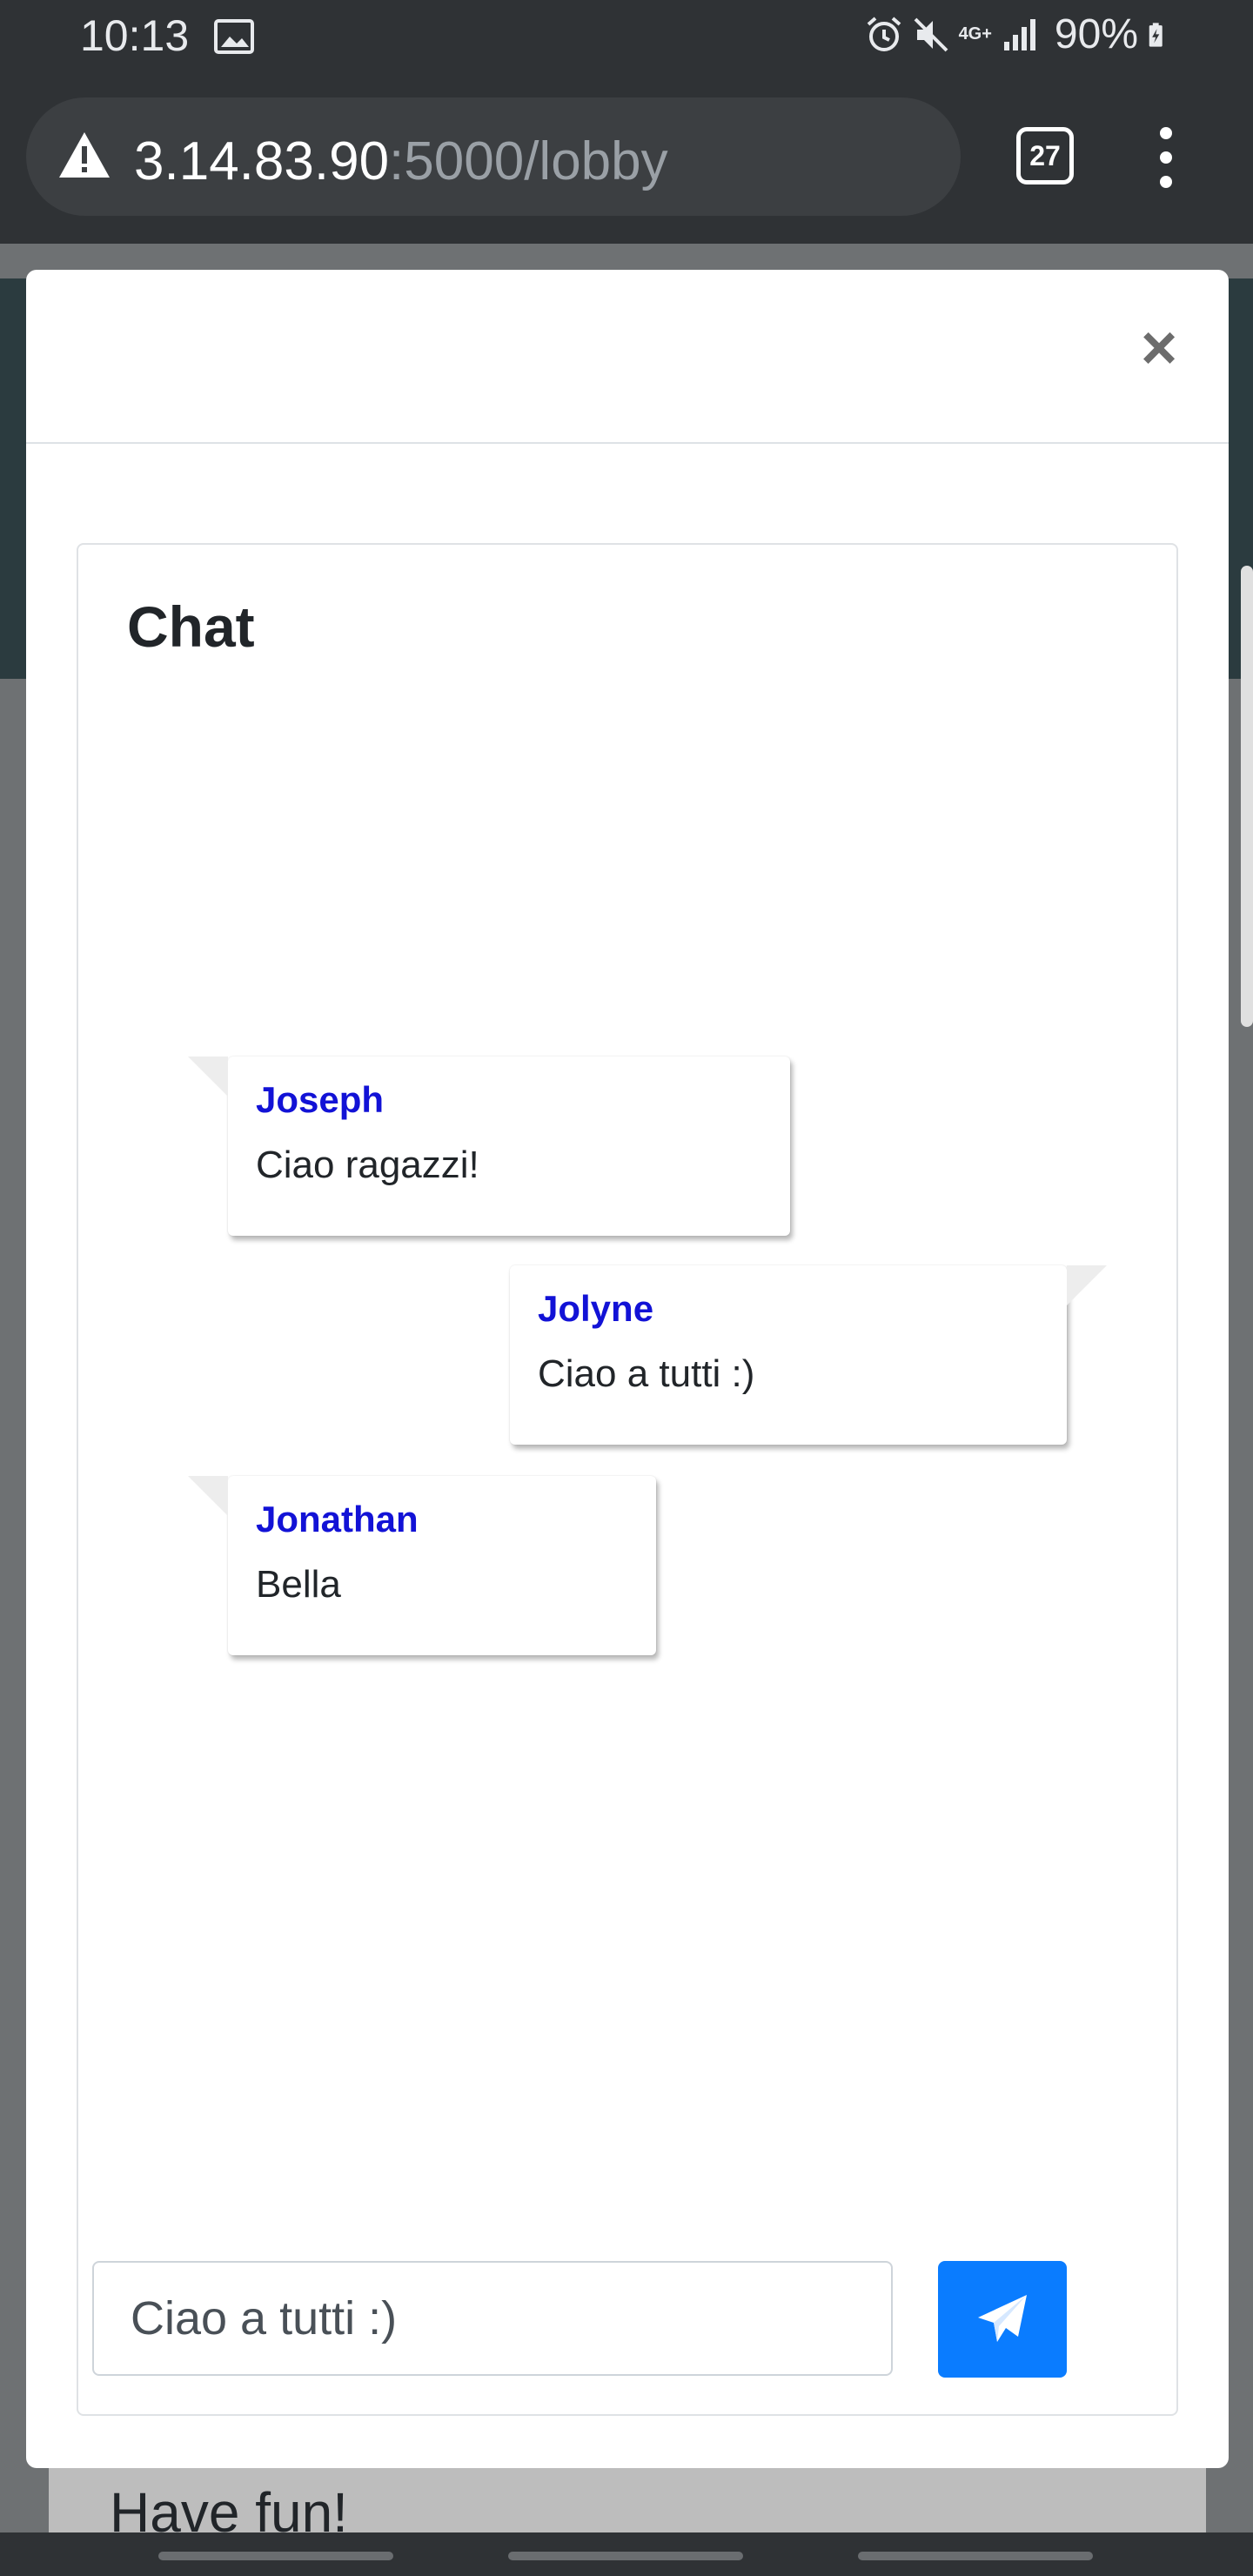 This screenshot has width=1253, height=2576. Describe the element at coordinates (135, 35) in the screenshot. I see `status-time: 10:13` at that location.